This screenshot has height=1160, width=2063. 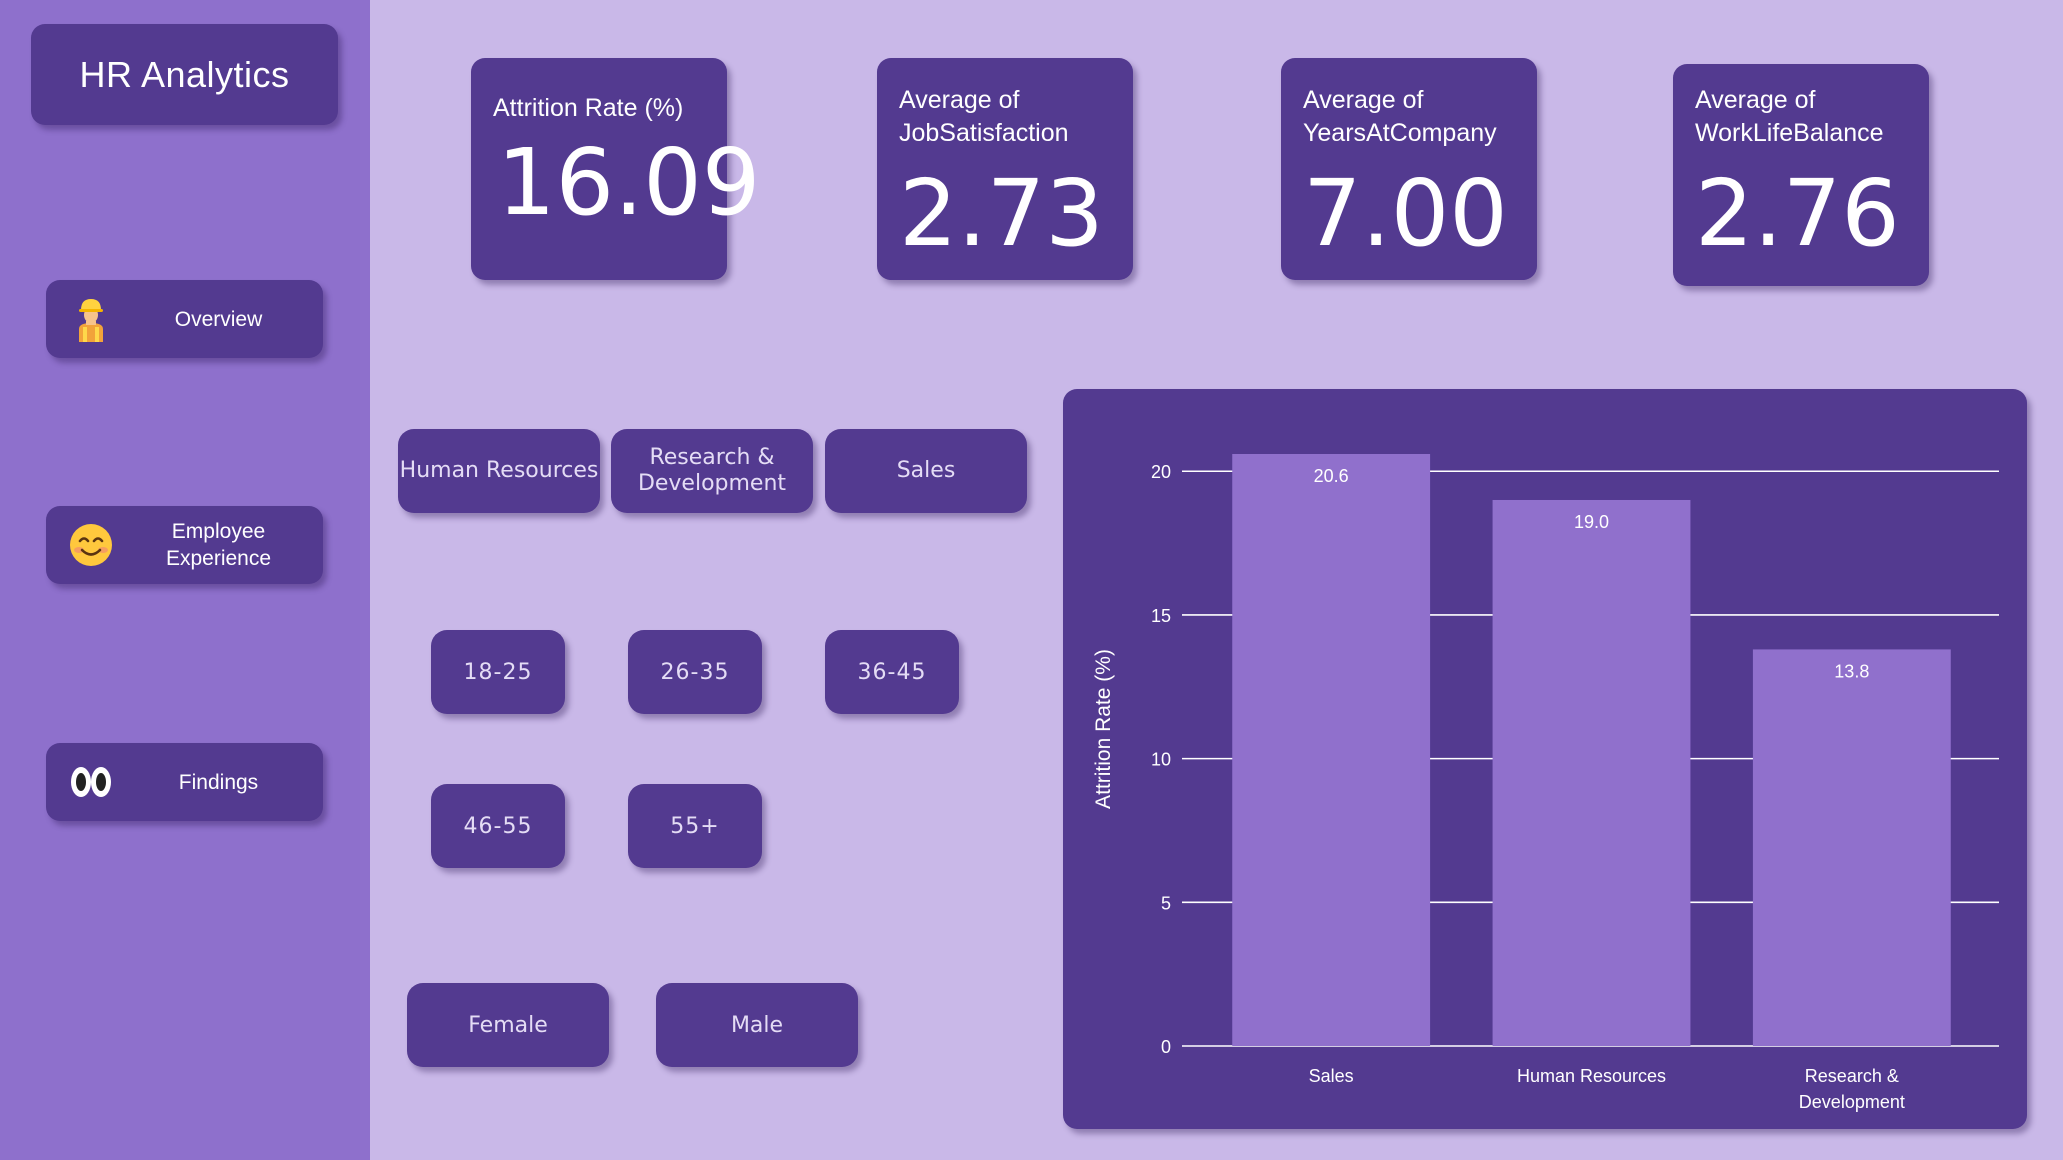 What do you see at coordinates (218, 545) in the screenshot?
I see `nav-employee-experience-label: Employee Experience` at bounding box center [218, 545].